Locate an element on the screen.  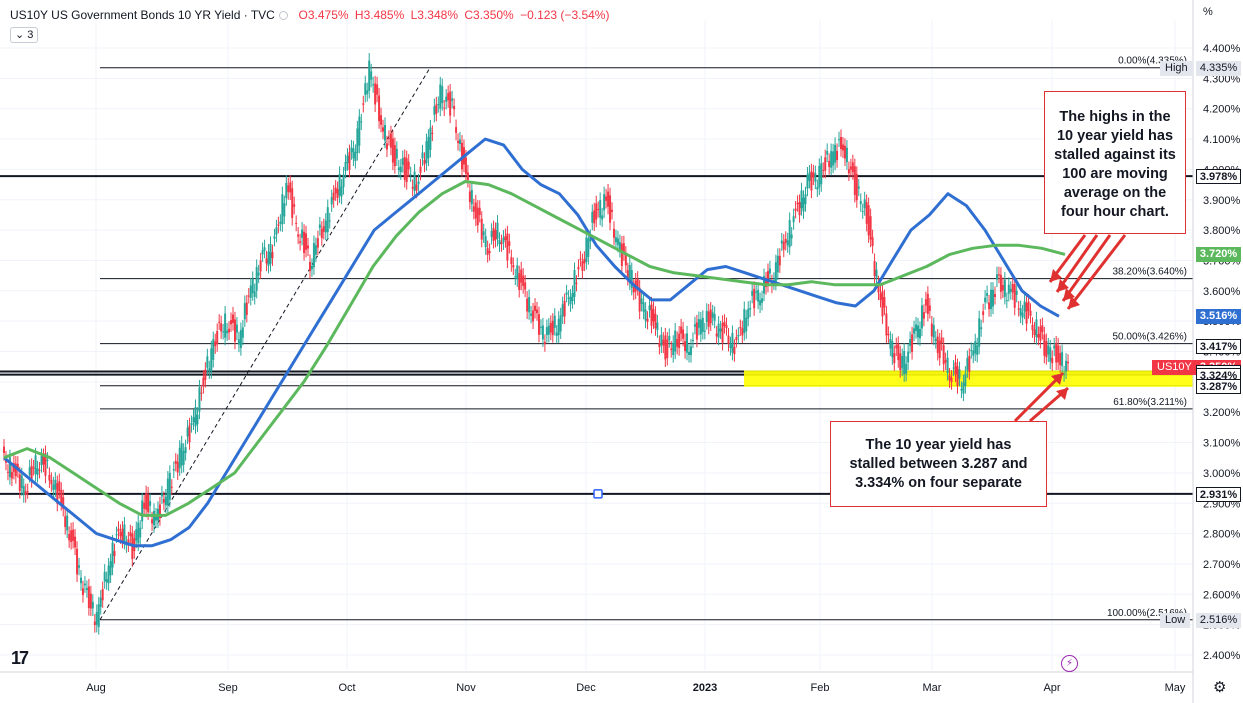
line-handle is located at coordinates (598, 494).